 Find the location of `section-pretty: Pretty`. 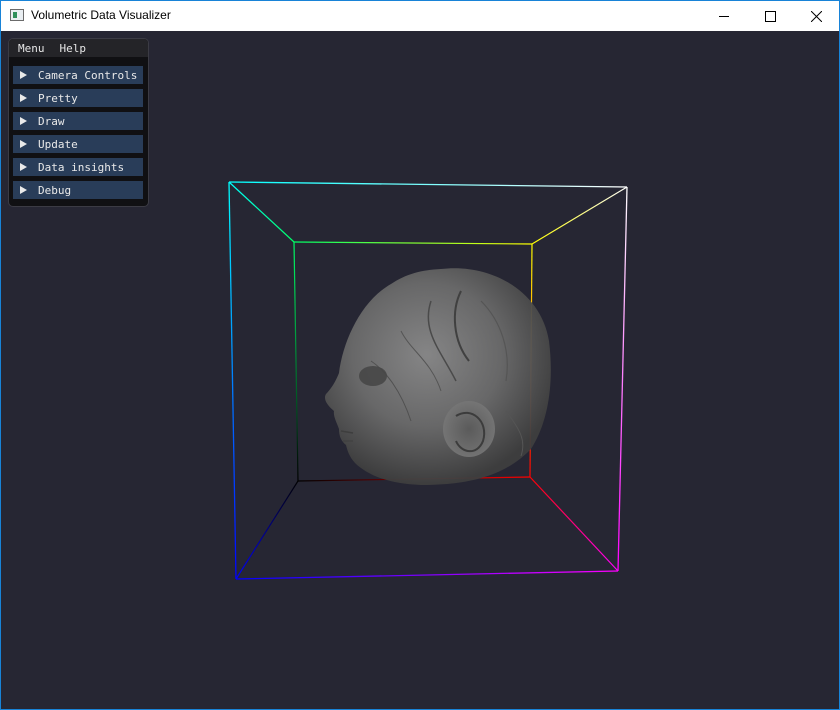

section-pretty: Pretty is located at coordinates (78, 98).